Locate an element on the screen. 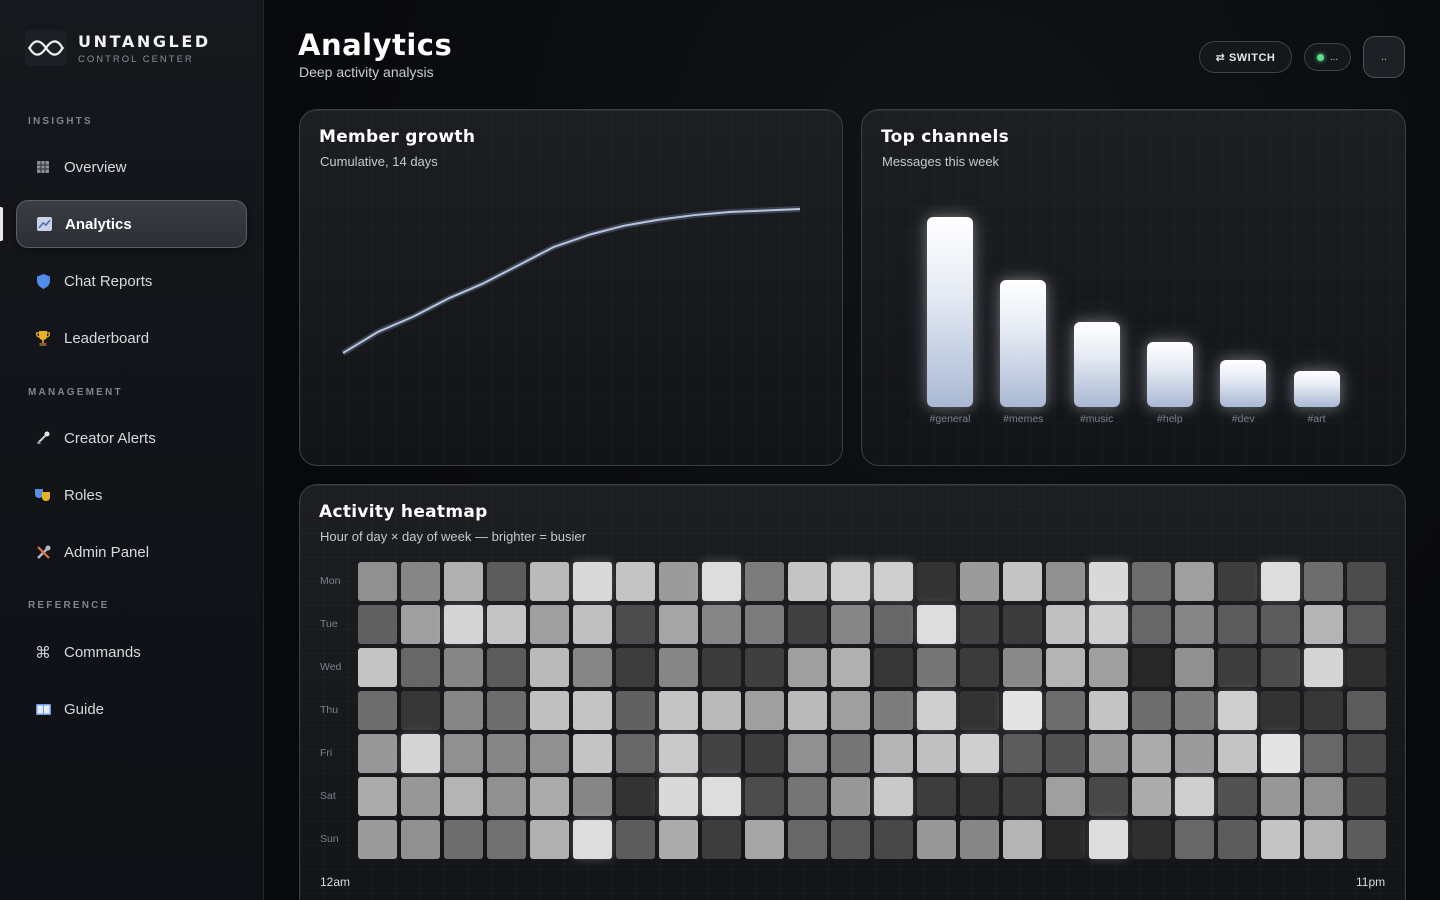 Image resolution: width=1440 pixels, height=900 pixels. sidebar-item-creator-alerts: Creator Alerts is located at coordinates (131, 438).